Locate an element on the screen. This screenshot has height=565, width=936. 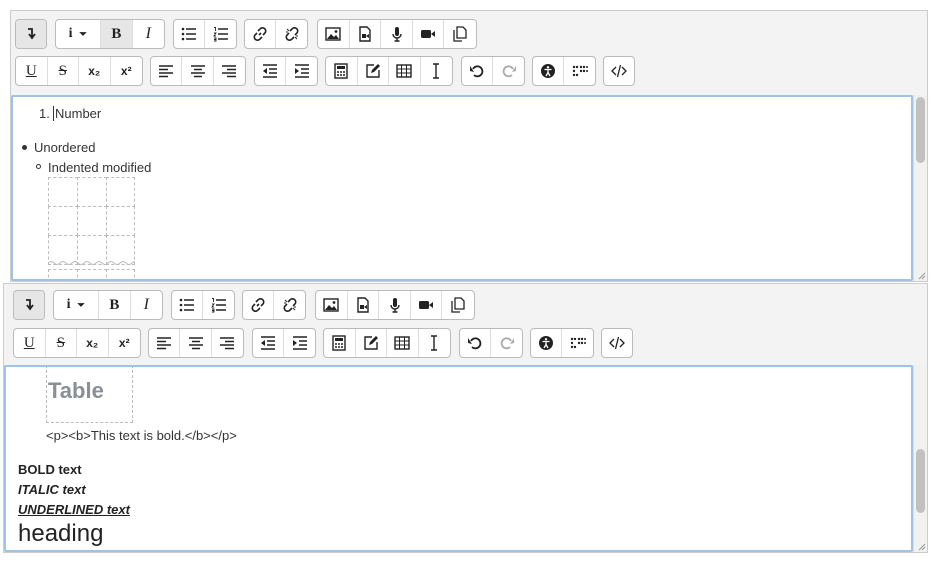
bullet-list-icon is located at coordinates (186, 305).